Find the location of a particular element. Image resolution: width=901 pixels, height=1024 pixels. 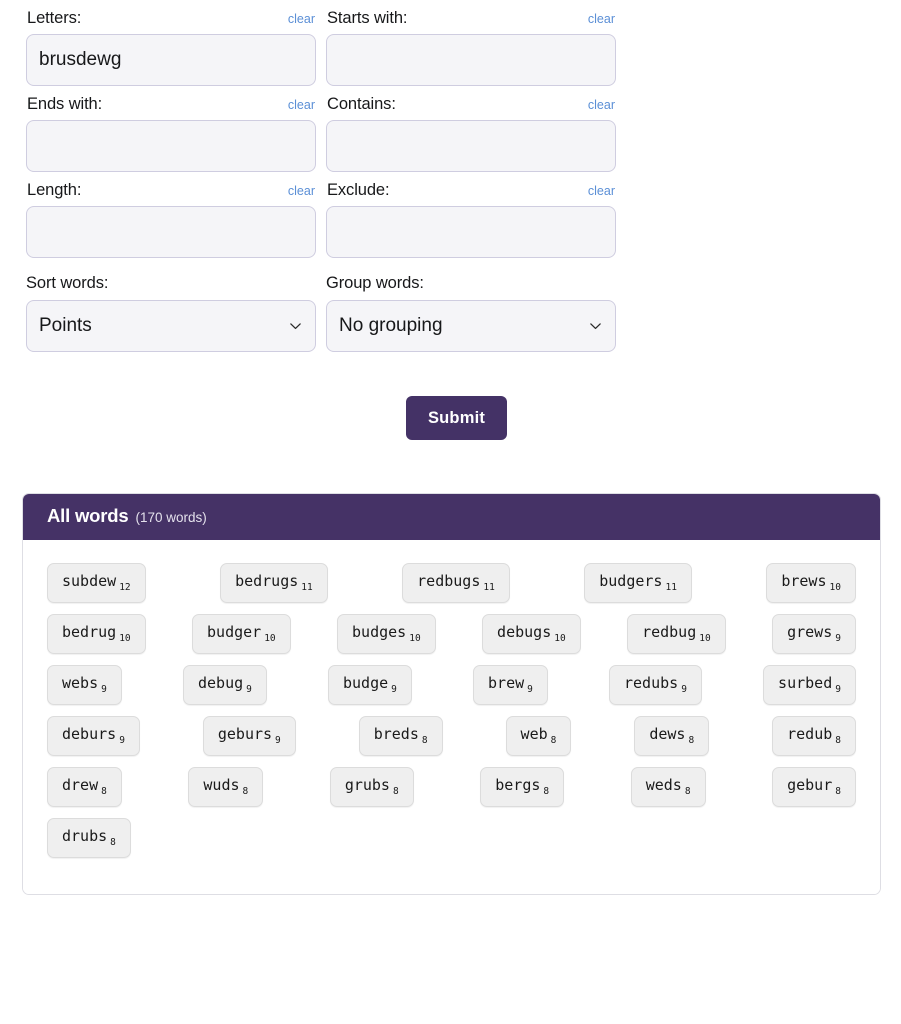

word-text: dews is located at coordinates (667, 734).